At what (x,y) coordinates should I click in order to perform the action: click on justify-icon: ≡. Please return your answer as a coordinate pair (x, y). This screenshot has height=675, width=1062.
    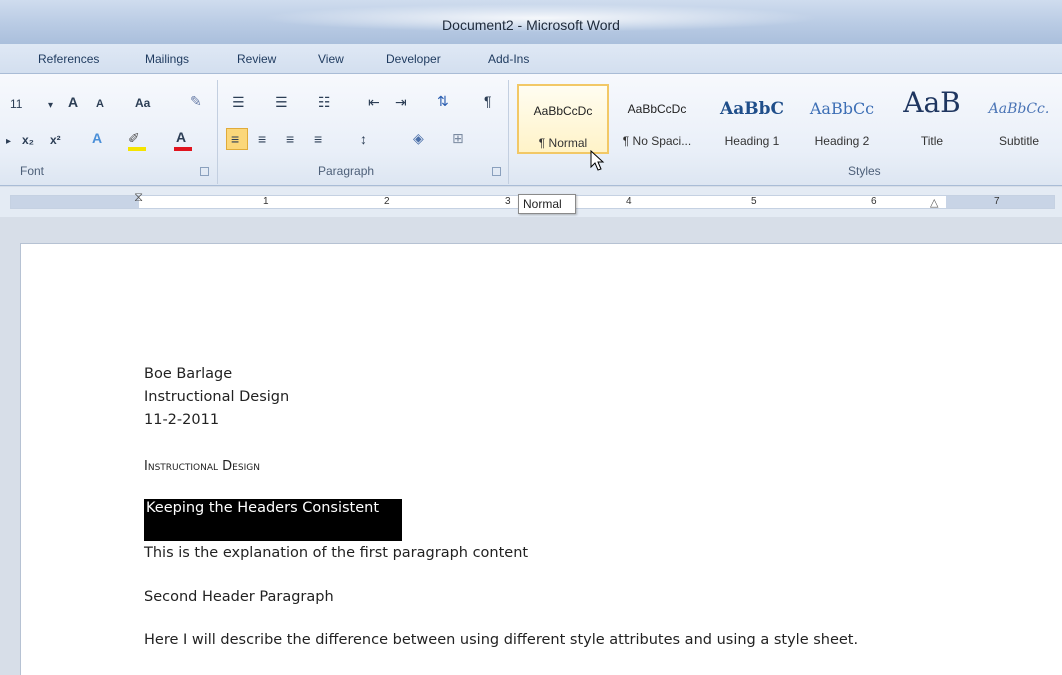
    Looking at the image, I should click on (318, 139).